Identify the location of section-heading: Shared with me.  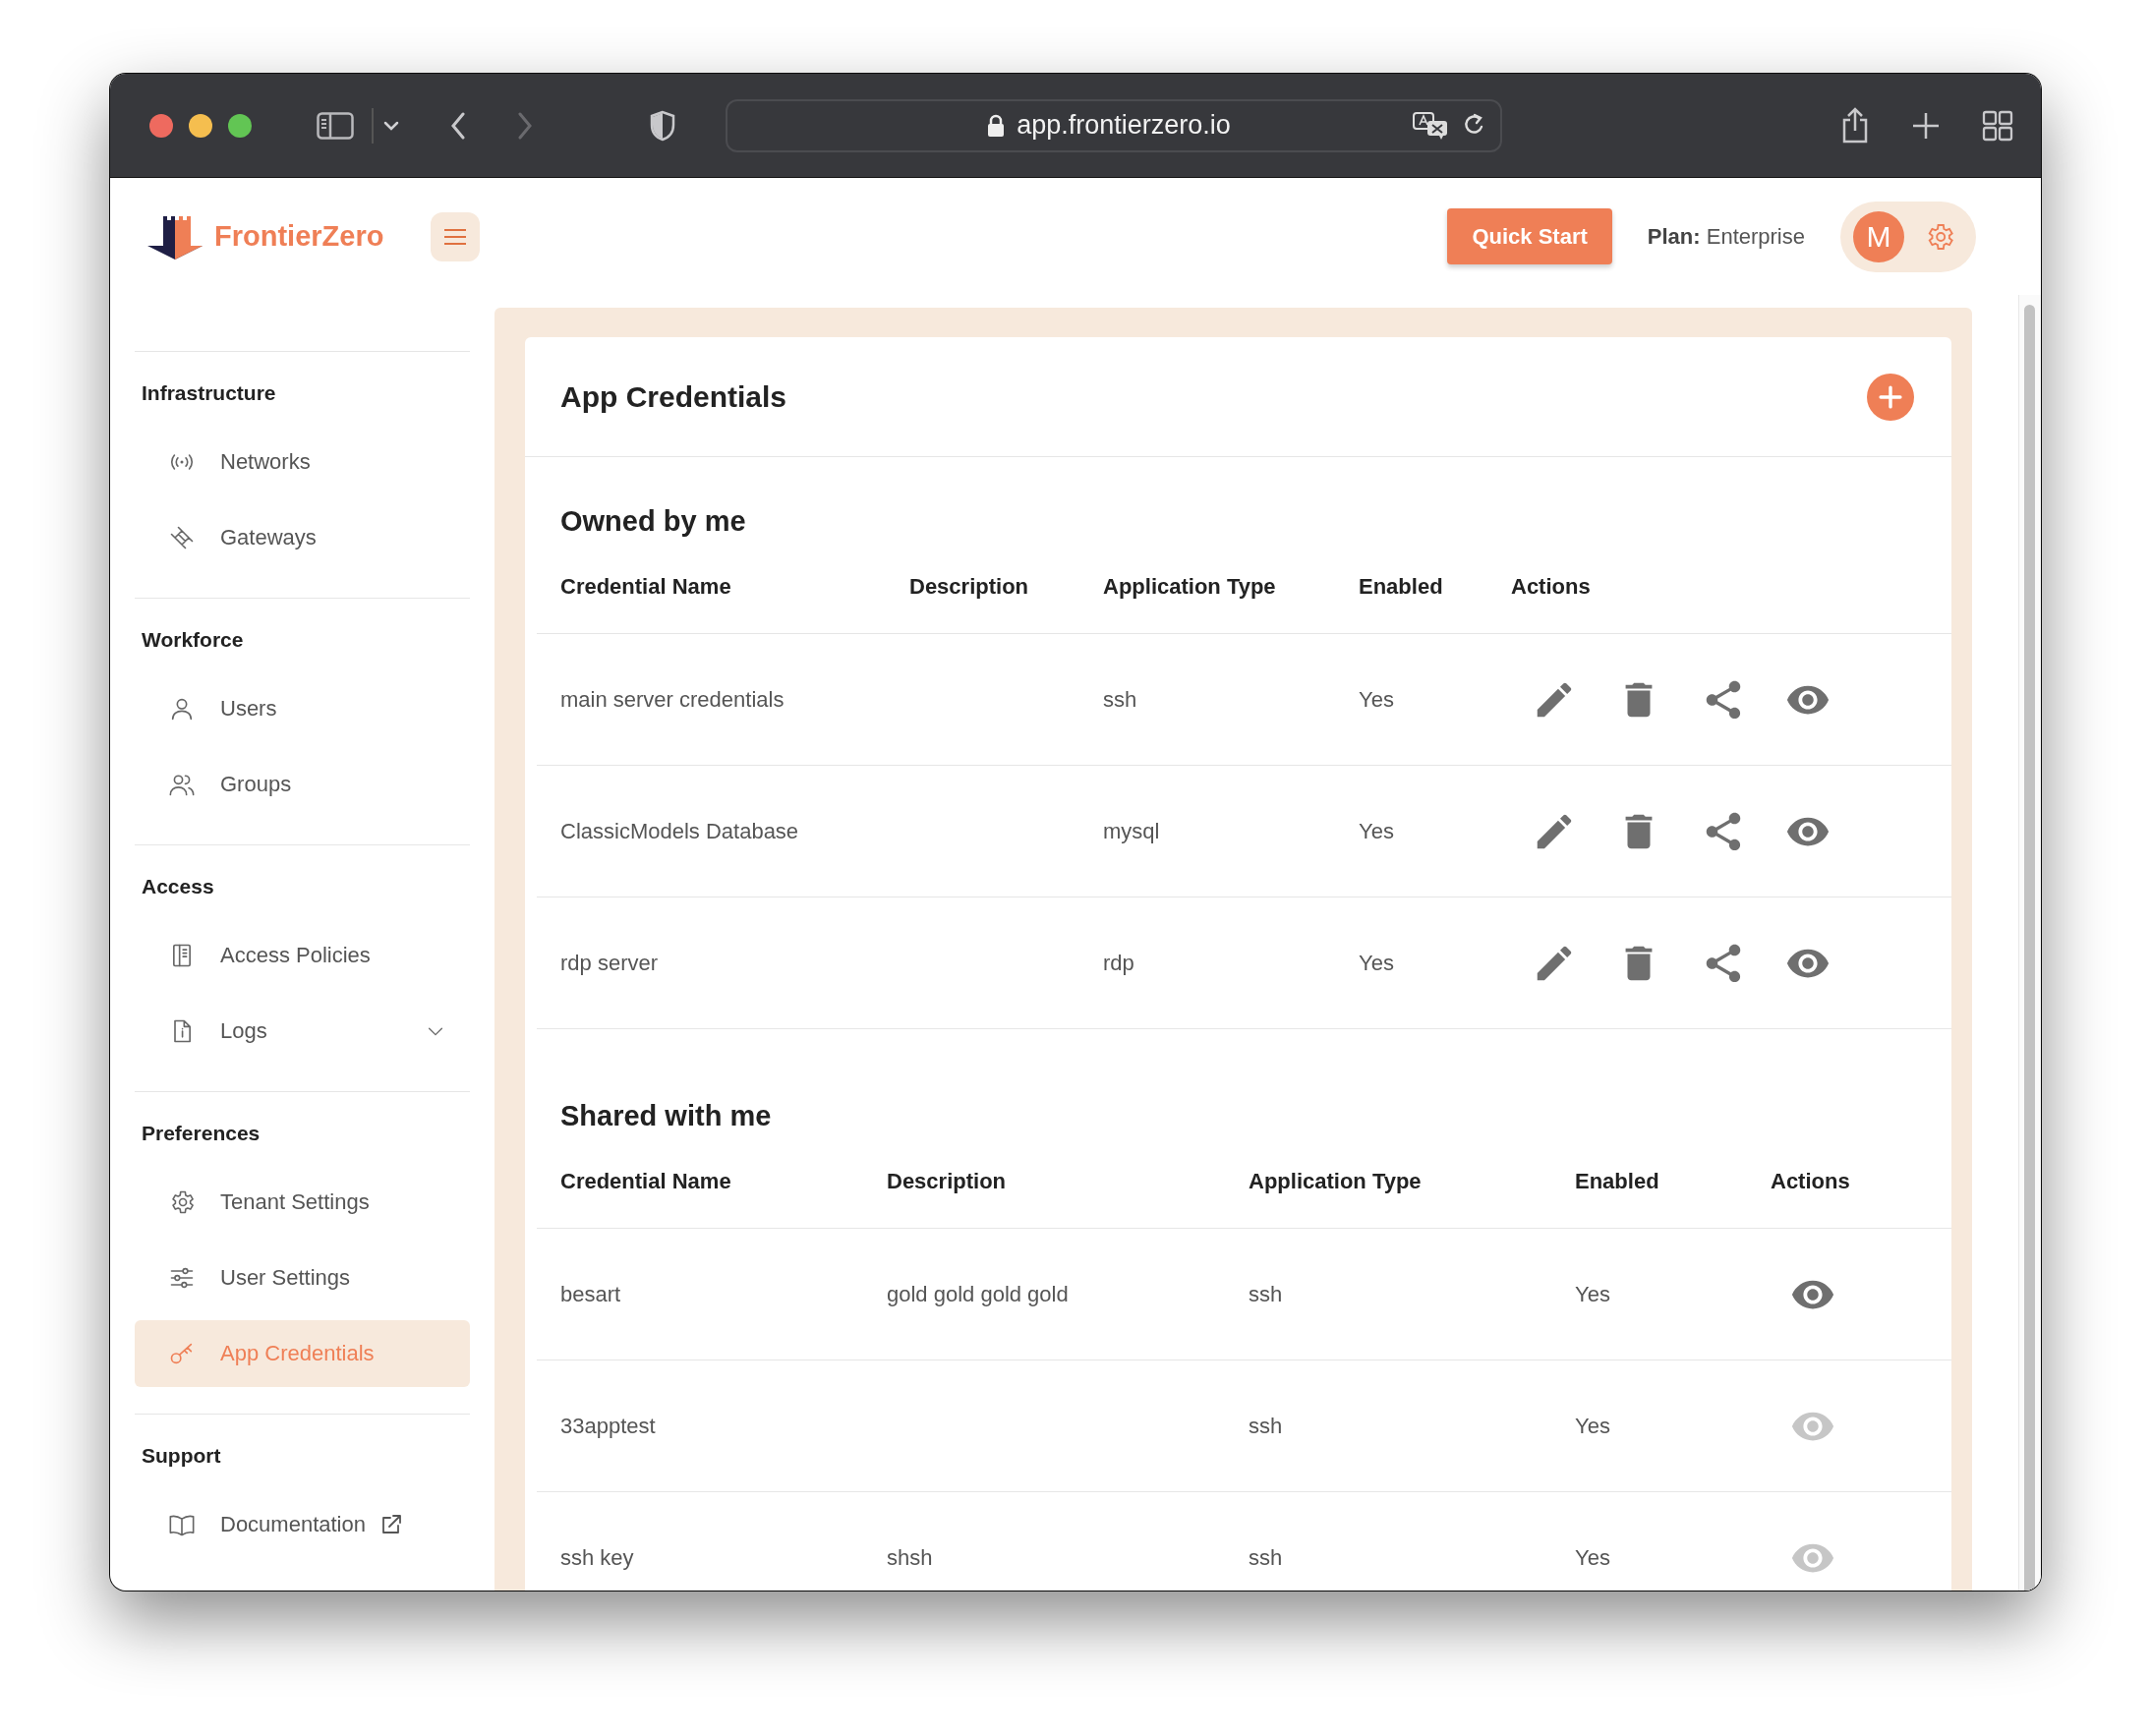
(666, 1116).